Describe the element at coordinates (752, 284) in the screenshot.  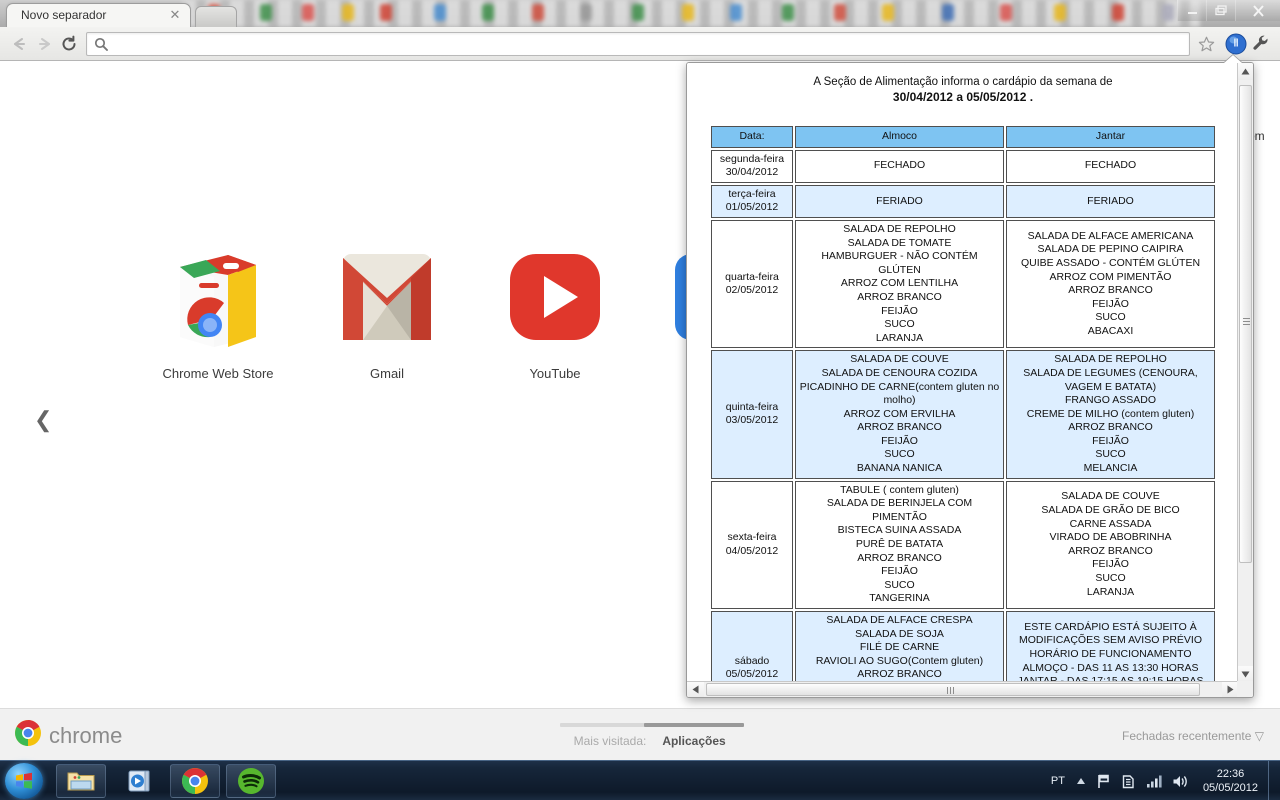
I see `cell-date: quarta-feira 02/05/2012` at that location.